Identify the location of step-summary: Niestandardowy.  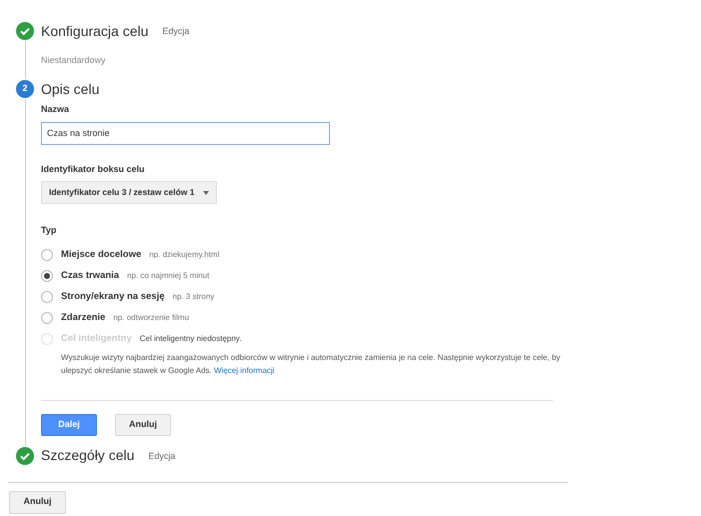
(73, 60).